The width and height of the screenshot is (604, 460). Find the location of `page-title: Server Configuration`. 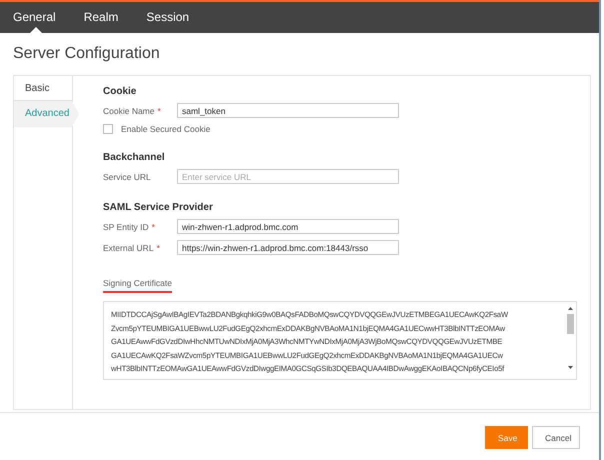

page-title: Server Configuration is located at coordinates (86, 54).